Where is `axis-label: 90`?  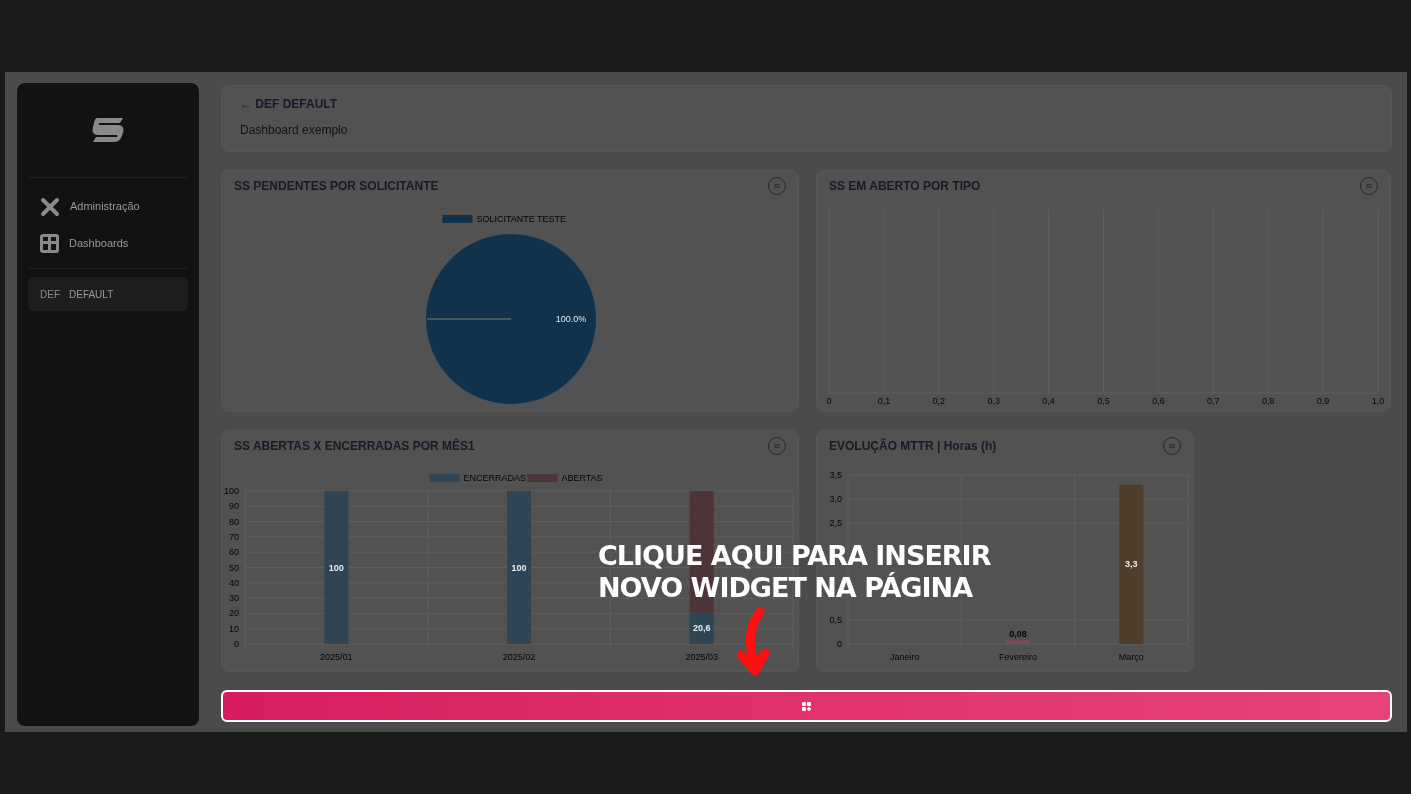
axis-label: 90 is located at coordinates (234, 506).